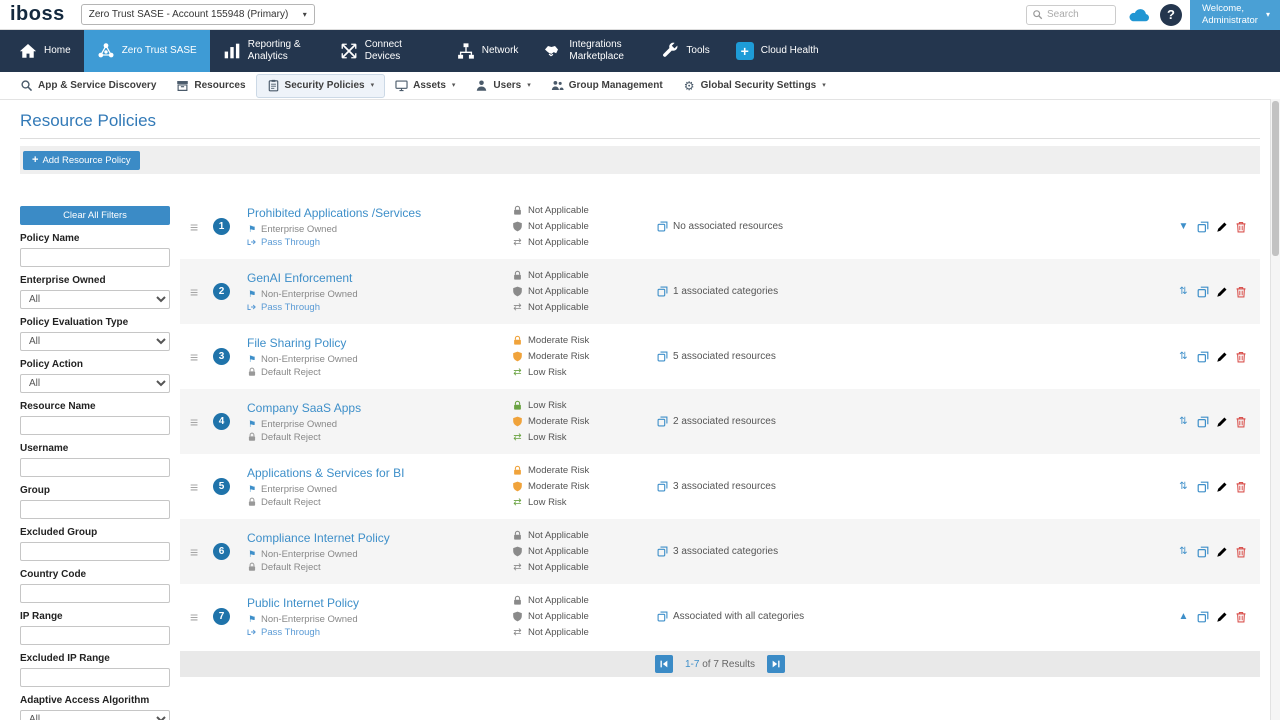 The image size is (1280, 720). I want to click on main-nav-item-cloud-health: + Cloud Health, so click(777, 51).